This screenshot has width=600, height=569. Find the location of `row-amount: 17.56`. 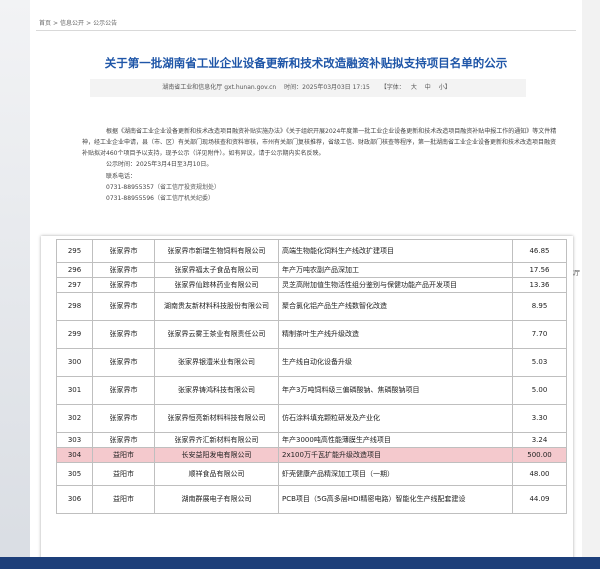

row-amount: 17.56 is located at coordinates (539, 270).